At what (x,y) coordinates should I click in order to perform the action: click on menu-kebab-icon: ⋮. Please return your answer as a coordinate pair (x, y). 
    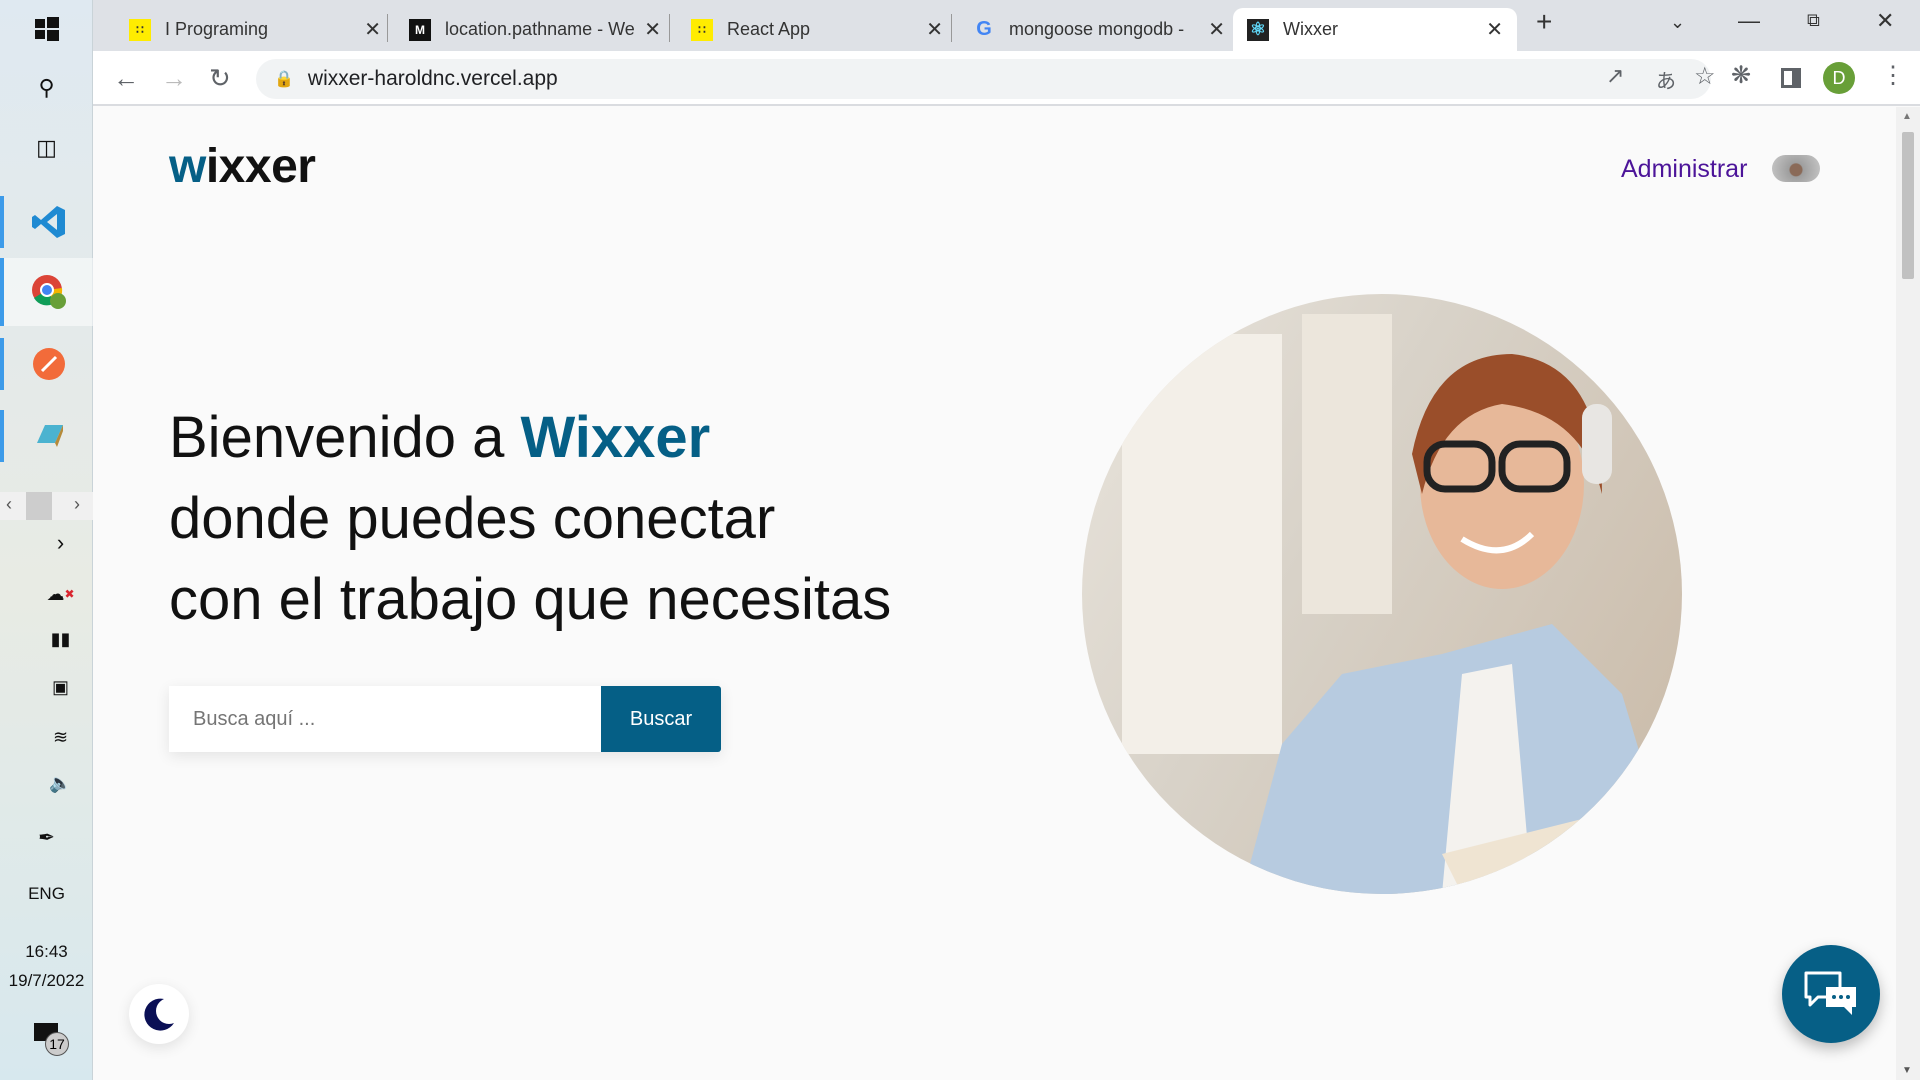
    Looking at the image, I should click on (1893, 75).